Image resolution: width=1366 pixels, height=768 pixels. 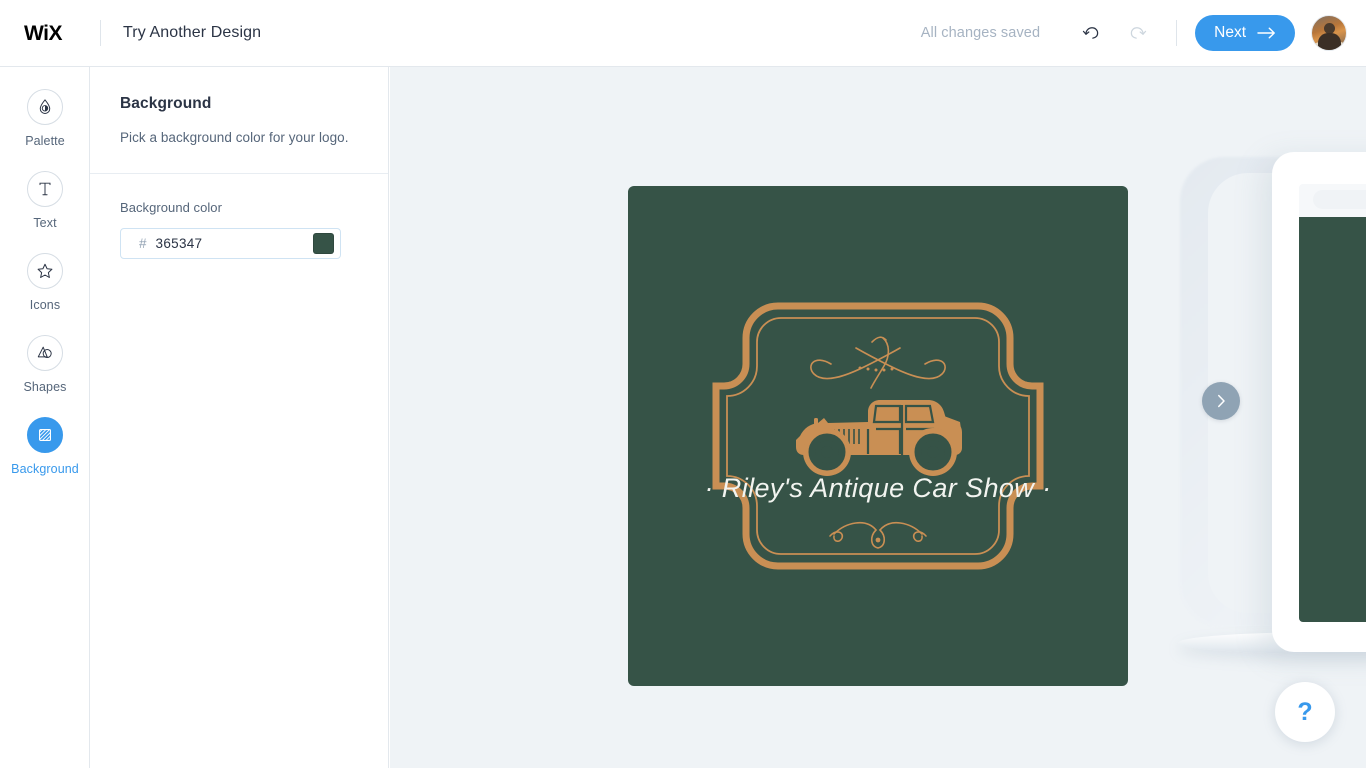 What do you see at coordinates (1339, 199) in the screenshot?
I see `mockup-url-bar: https://www.m` at bounding box center [1339, 199].